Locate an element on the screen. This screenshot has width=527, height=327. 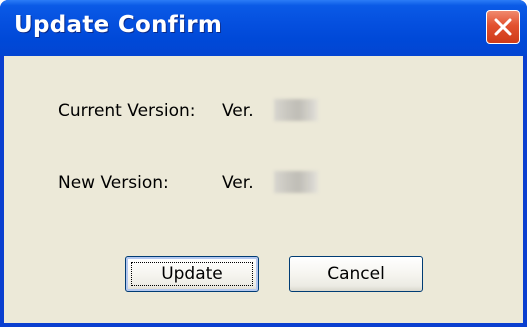
new-version-label: New Version: is located at coordinates (113, 183).